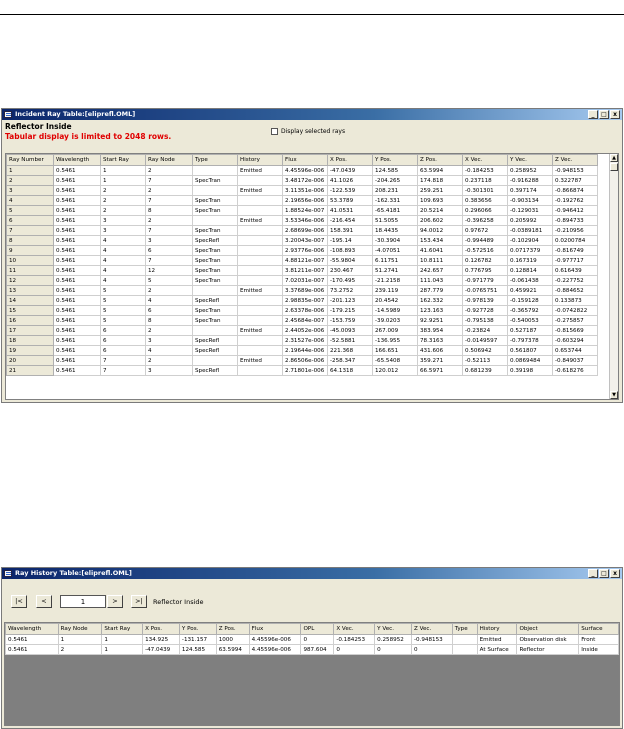 This screenshot has height=729, width=624. I want to click on table-cell: 124.585, so click(395, 170).